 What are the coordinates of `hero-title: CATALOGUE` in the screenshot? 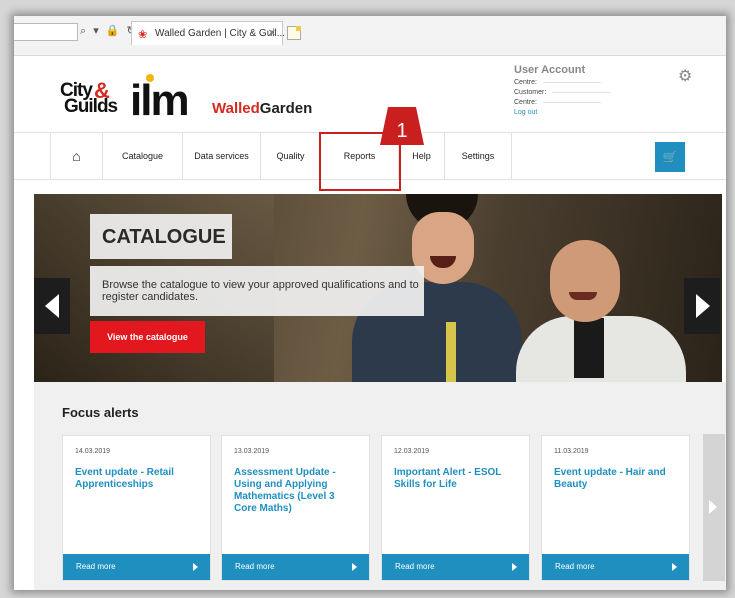 It's located at (161, 236).